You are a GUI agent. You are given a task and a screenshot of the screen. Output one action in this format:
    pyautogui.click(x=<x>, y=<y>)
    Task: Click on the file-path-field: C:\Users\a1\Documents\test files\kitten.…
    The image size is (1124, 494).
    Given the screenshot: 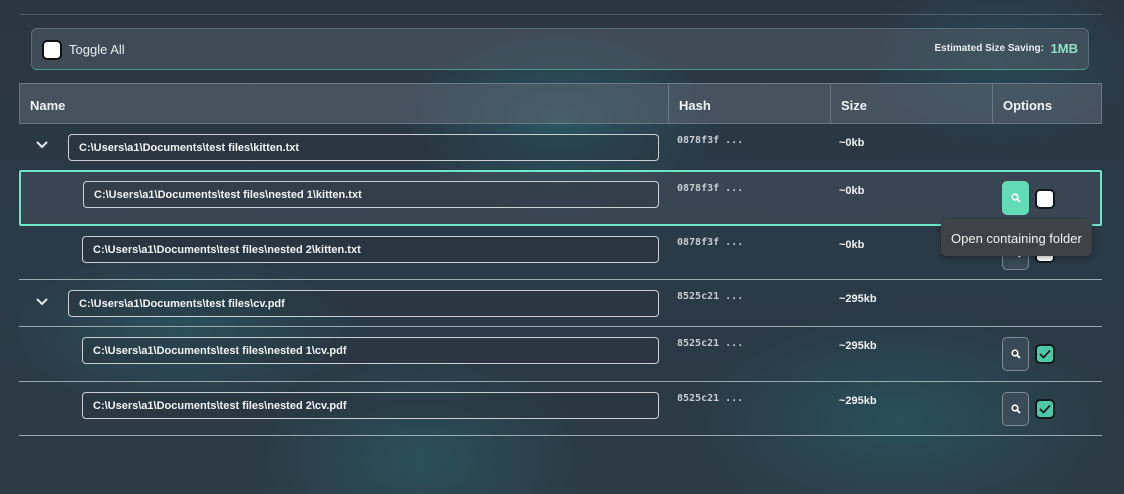 What is the action you would take?
    pyautogui.click(x=363, y=147)
    